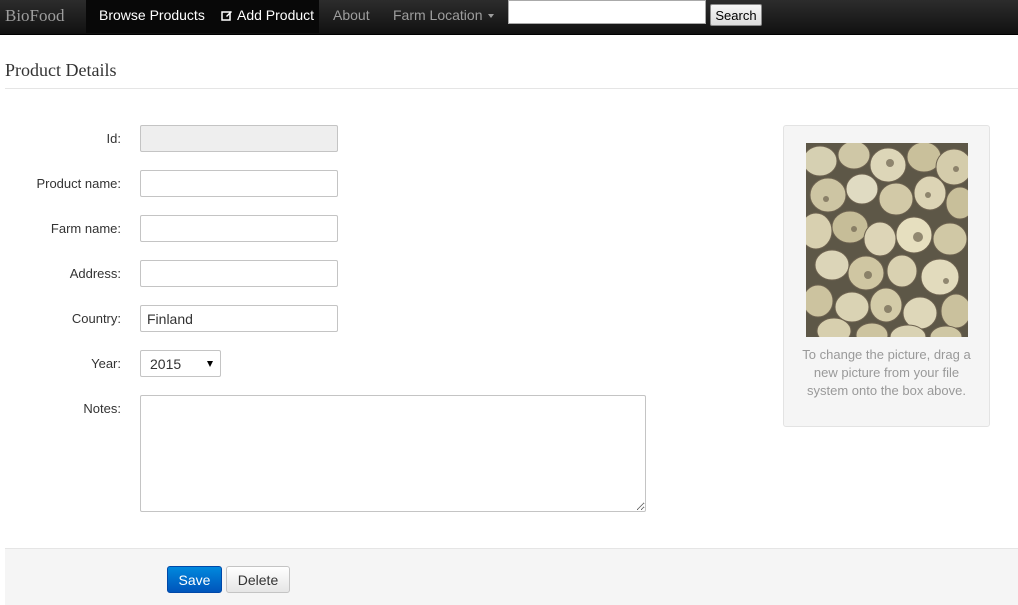 This screenshot has width=1018, height=605. I want to click on id-label: Id:, so click(113, 138).